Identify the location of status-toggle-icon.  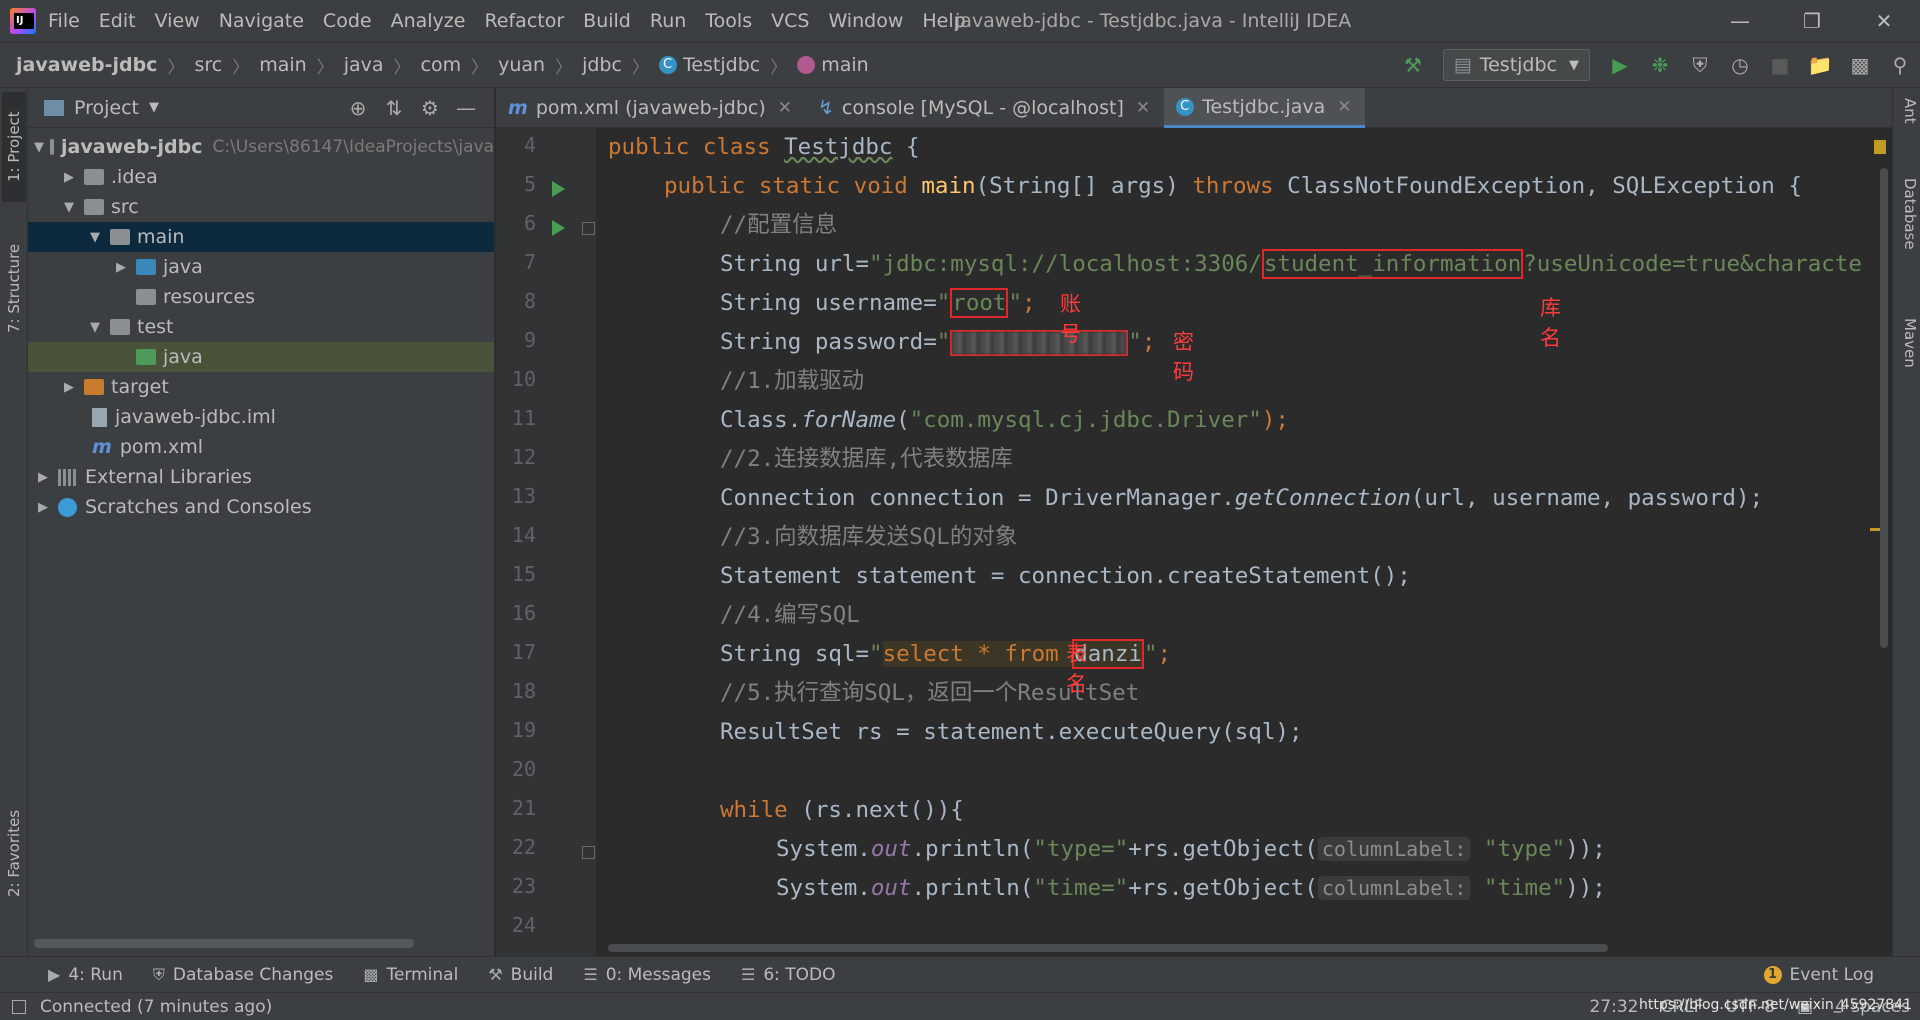
(19, 1006).